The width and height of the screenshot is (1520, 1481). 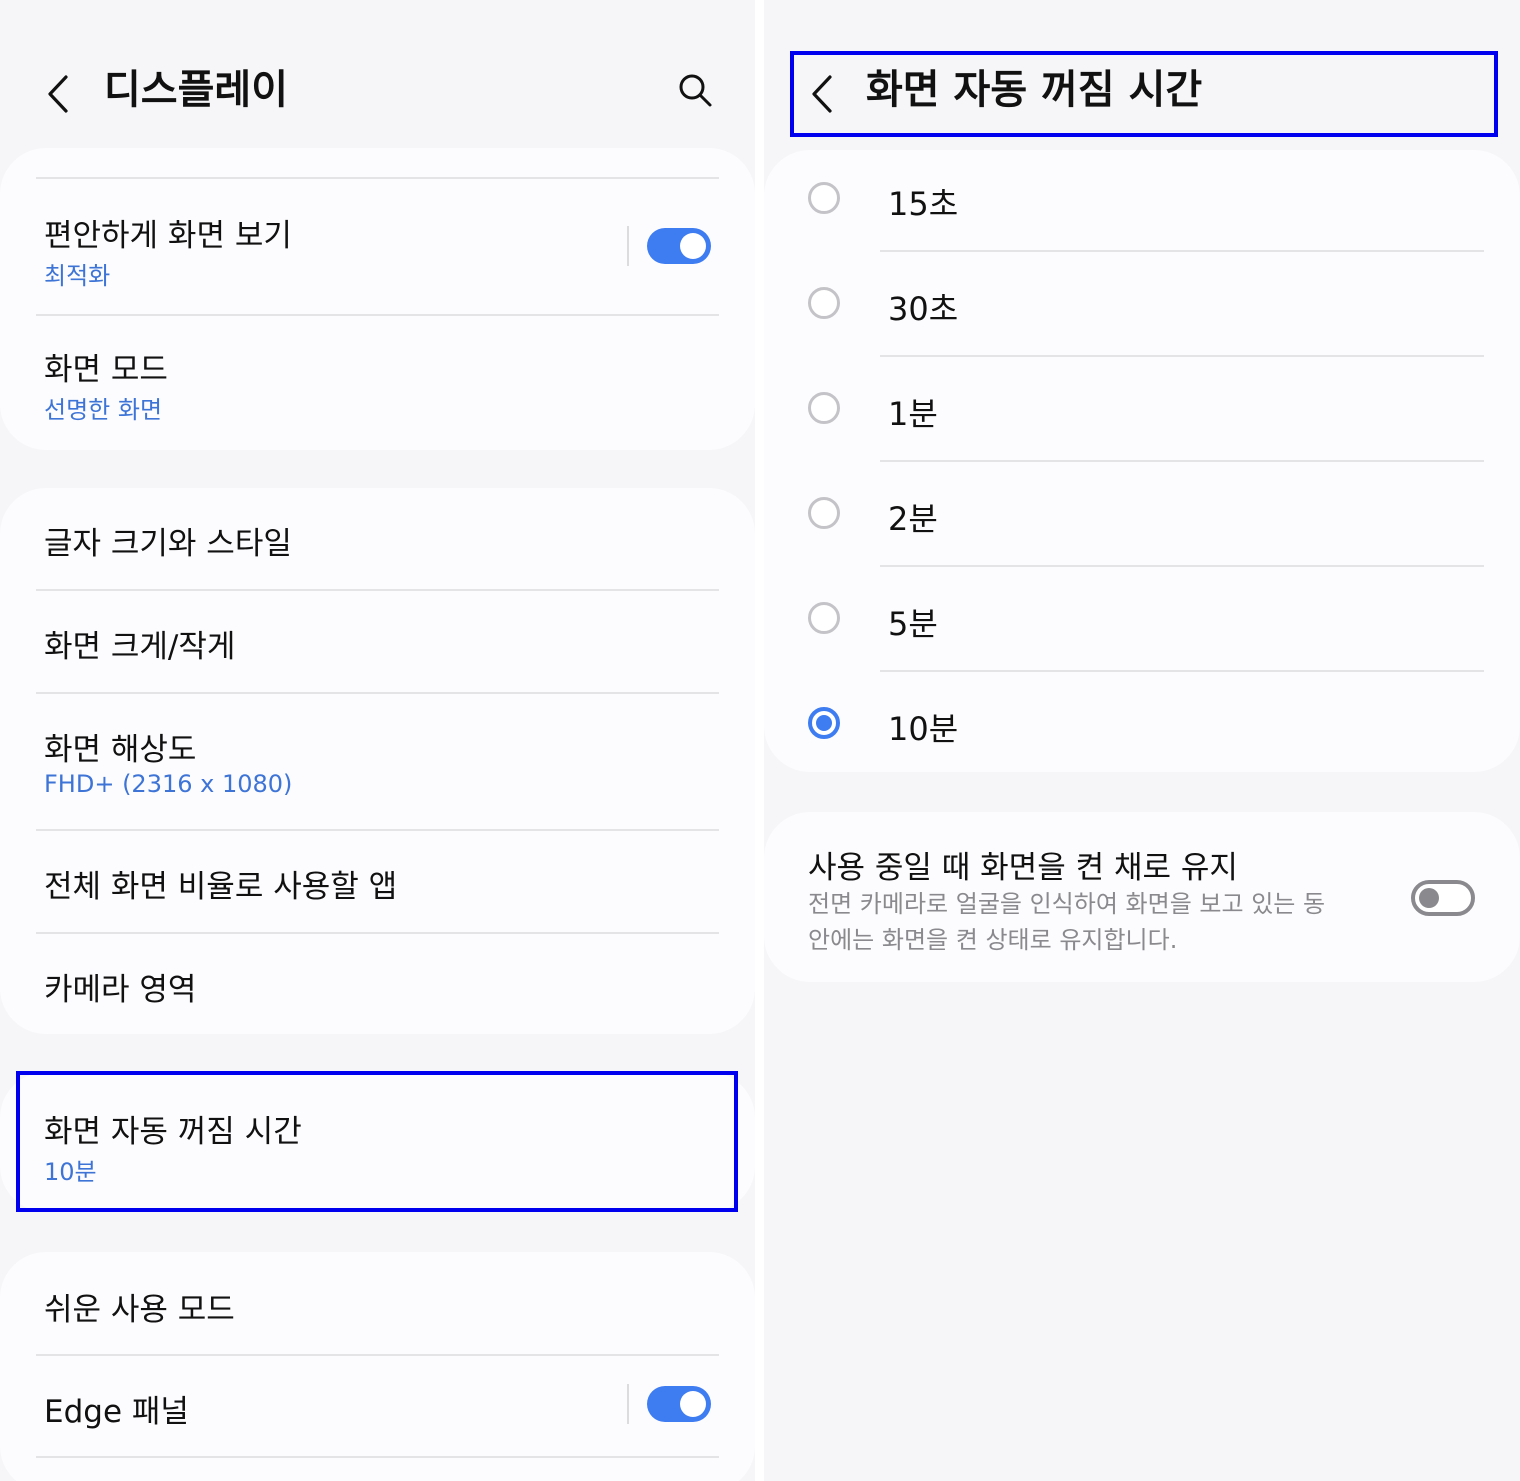 I want to click on row-title: 전체 화면 비율로 사용할 앱, so click(x=221, y=887).